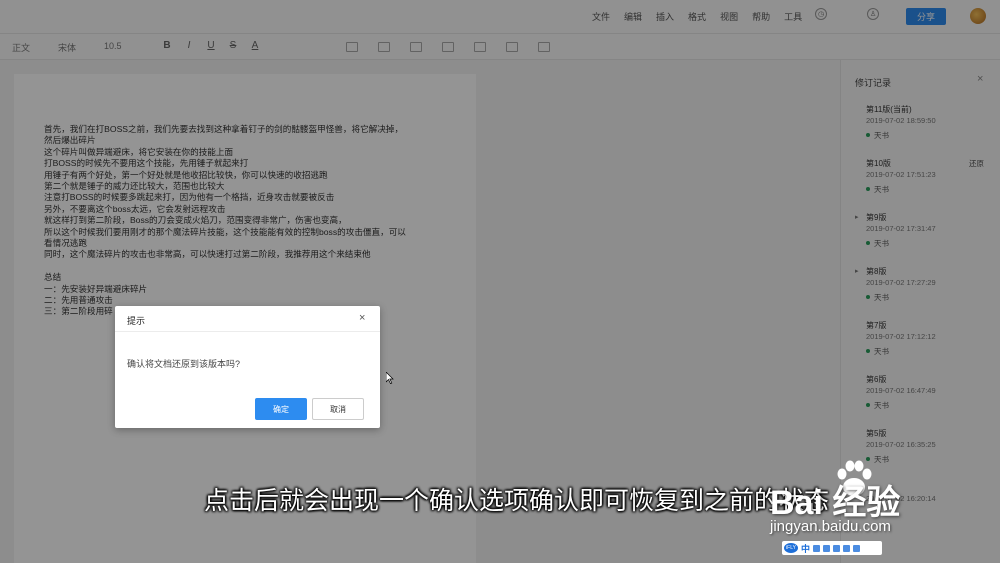  What do you see at coordinates (390, 378) in the screenshot?
I see `mouse-cursor-icon` at bounding box center [390, 378].